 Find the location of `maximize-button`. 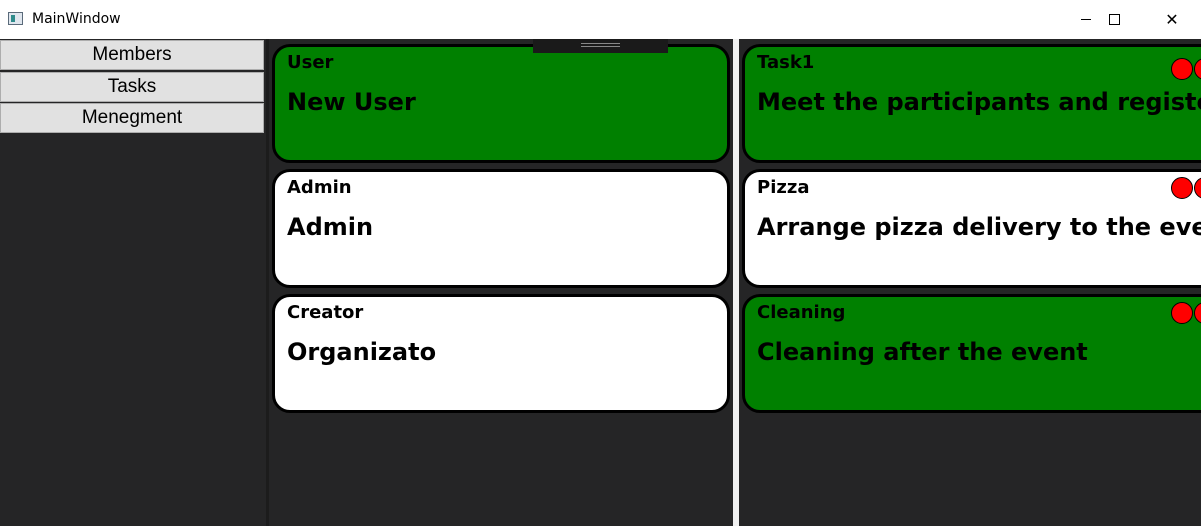

maximize-button is located at coordinates (1114, 19).